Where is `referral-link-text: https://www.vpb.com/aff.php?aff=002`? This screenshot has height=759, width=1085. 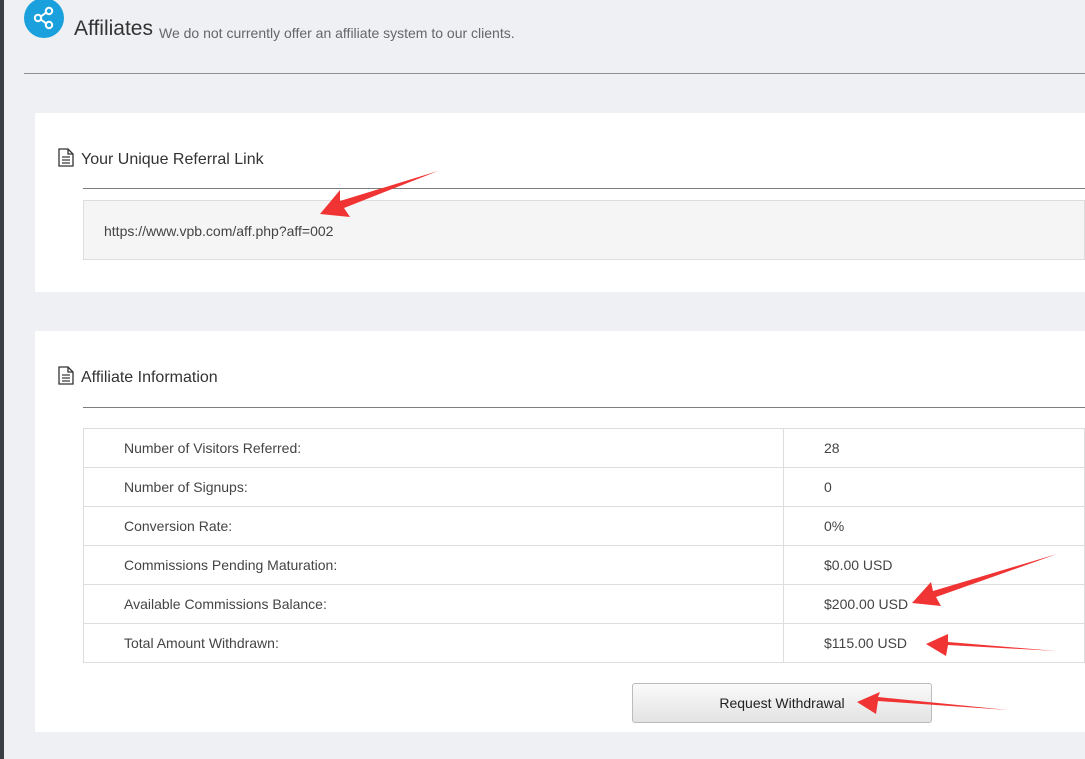 referral-link-text: https://www.vpb.com/aff.php?aff=002 is located at coordinates (218, 231).